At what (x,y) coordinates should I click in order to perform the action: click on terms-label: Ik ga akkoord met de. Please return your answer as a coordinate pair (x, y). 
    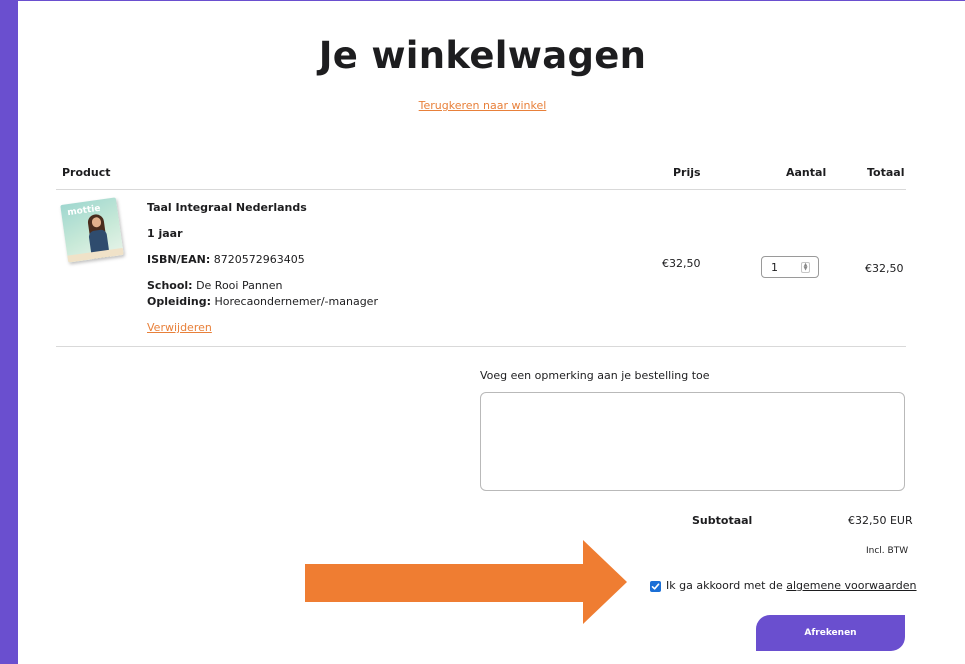
    Looking at the image, I should click on (724, 585).